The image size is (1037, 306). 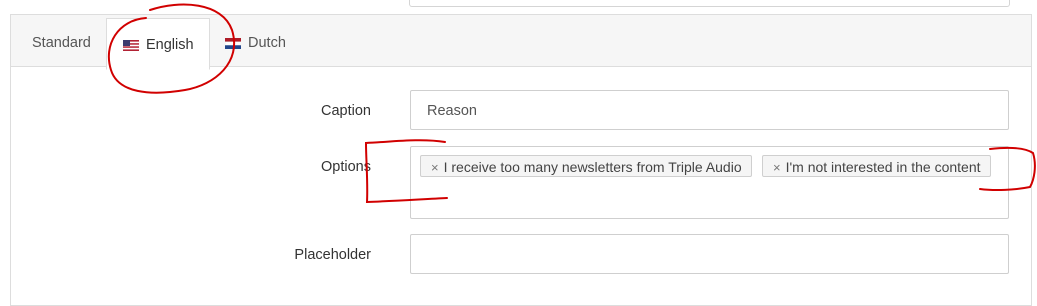 I want to click on placeholder-label: Placeholder, so click(x=332, y=255).